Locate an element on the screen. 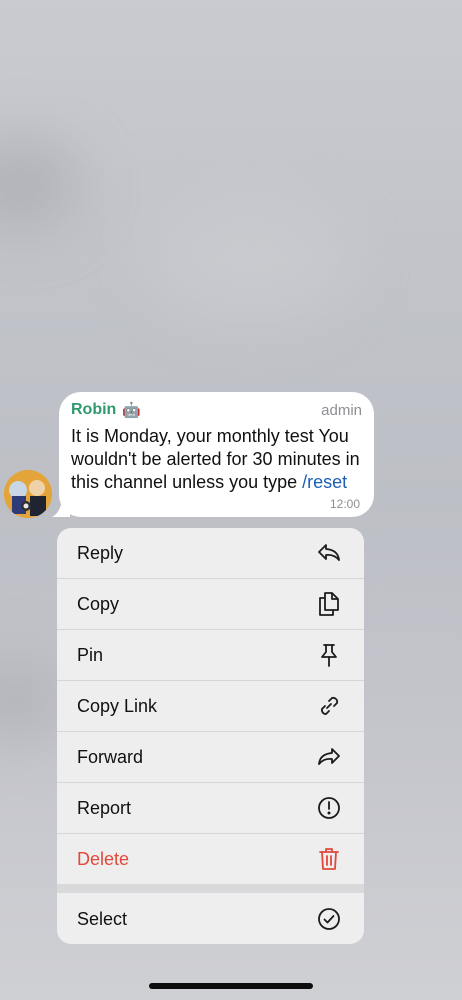 This screenshot has height=1000, width=462. menu-item-label: Select is located at coordinates (102, 918).